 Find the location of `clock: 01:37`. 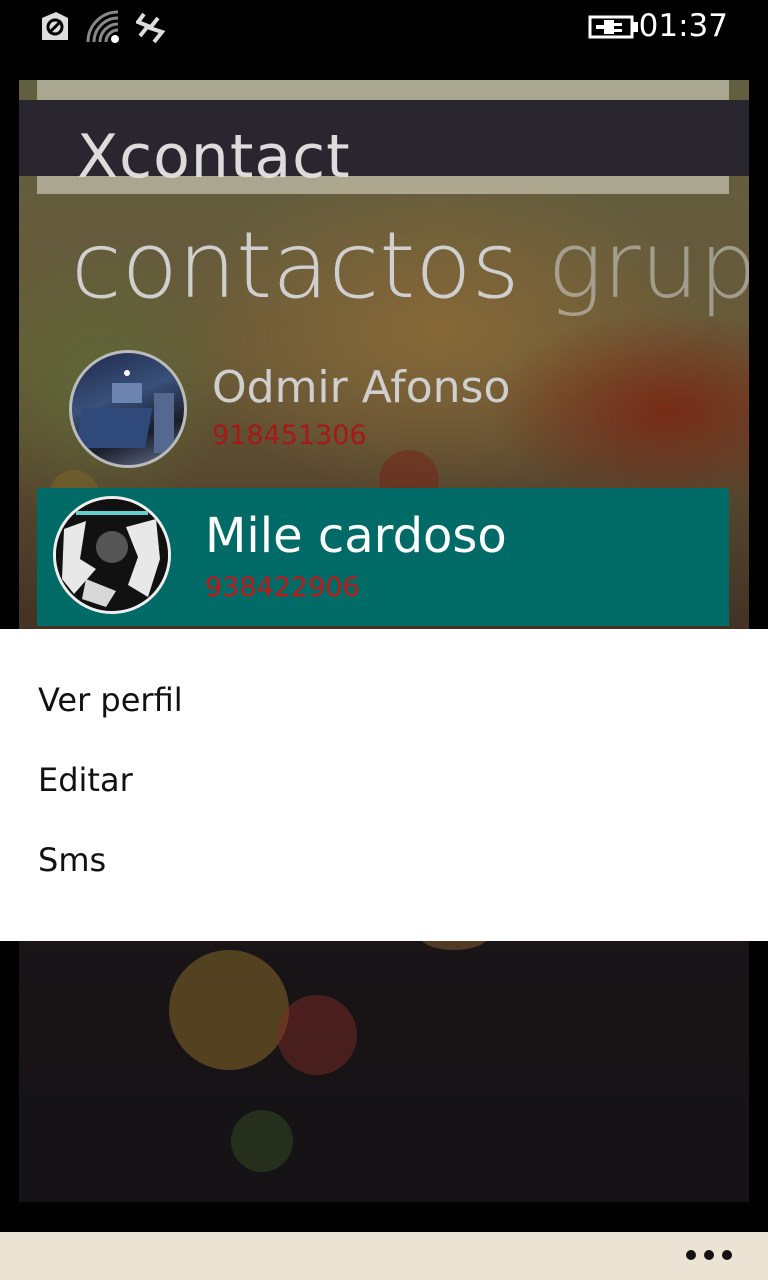

clock: 01:37 is located at coordinates (683, 26).